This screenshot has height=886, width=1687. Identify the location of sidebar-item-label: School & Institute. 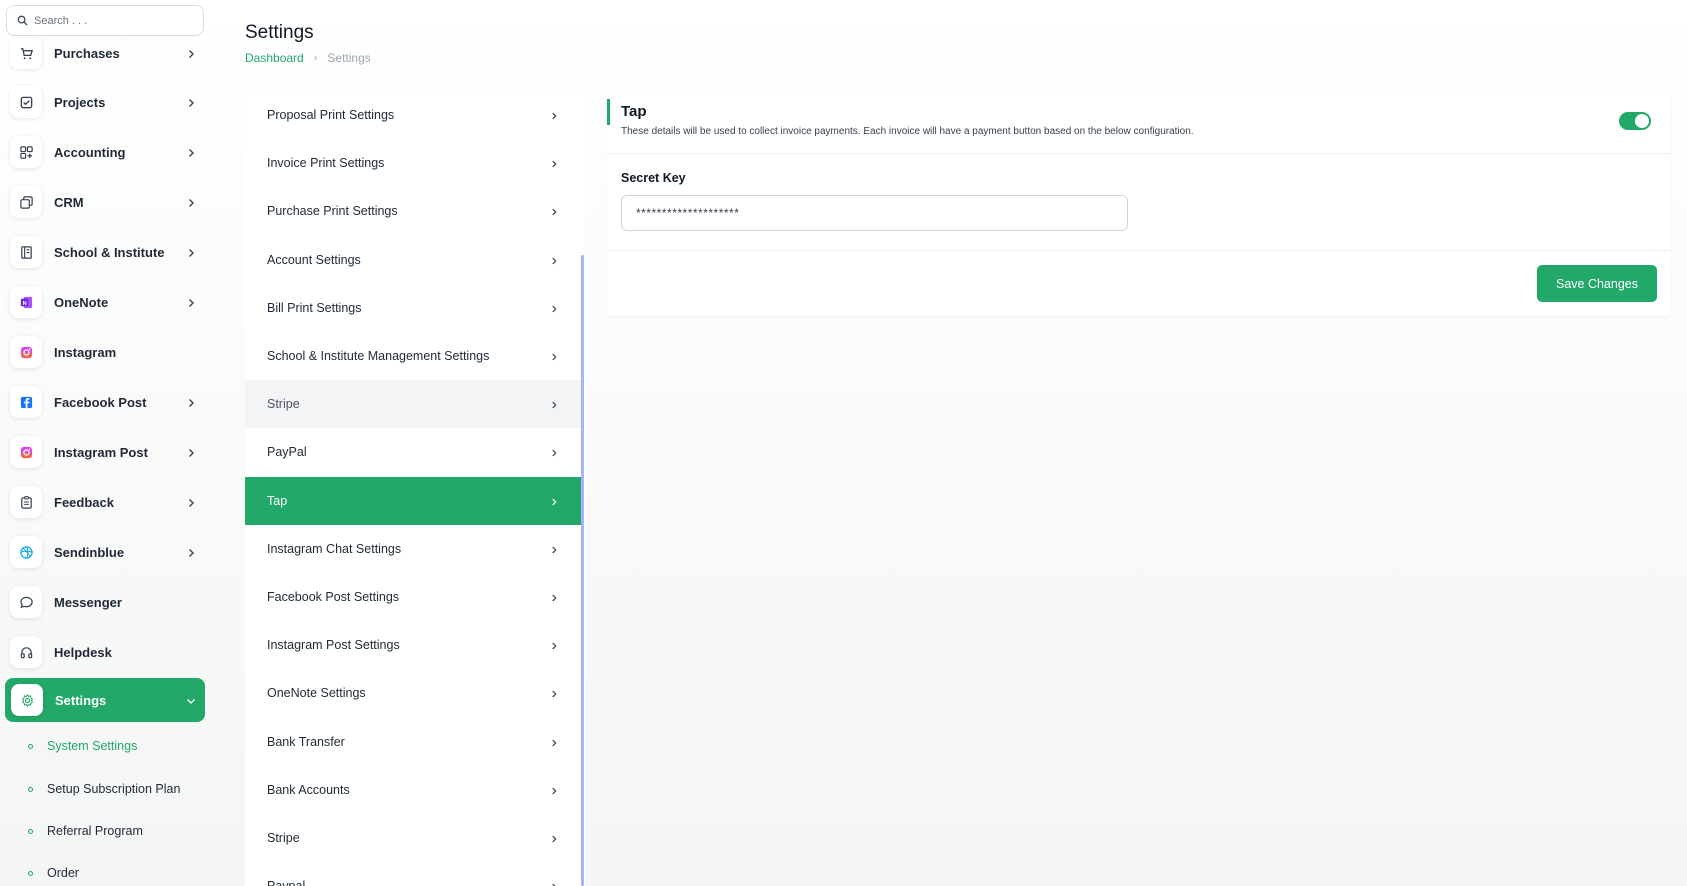
(109, 252).